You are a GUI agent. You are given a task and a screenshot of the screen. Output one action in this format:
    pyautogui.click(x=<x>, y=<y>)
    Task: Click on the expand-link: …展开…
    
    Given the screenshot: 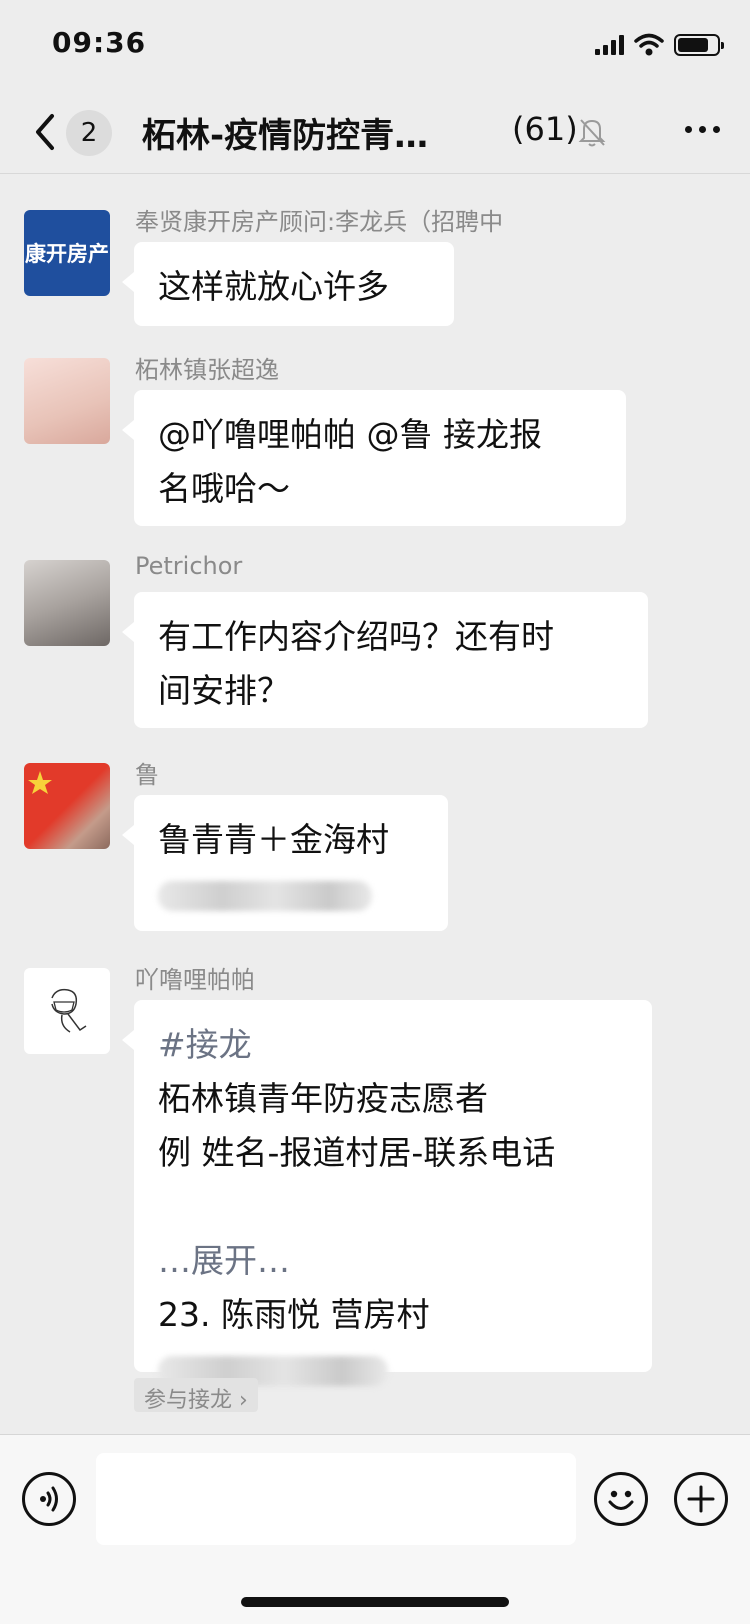 What is the action you would take?
    pyautogui.click(x=393, y=1261)
    